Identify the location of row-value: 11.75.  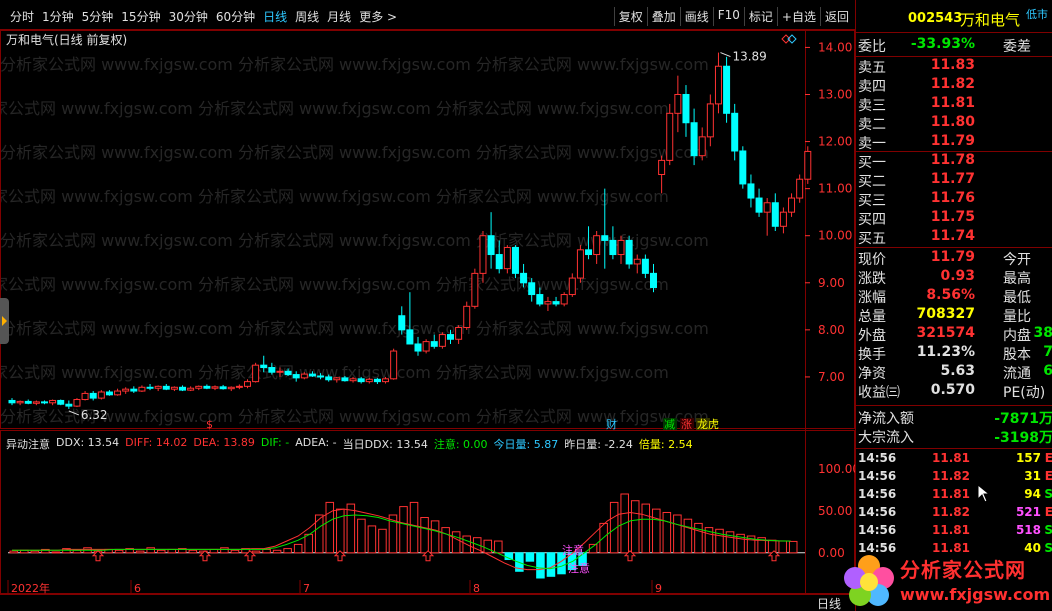
(952, 217).